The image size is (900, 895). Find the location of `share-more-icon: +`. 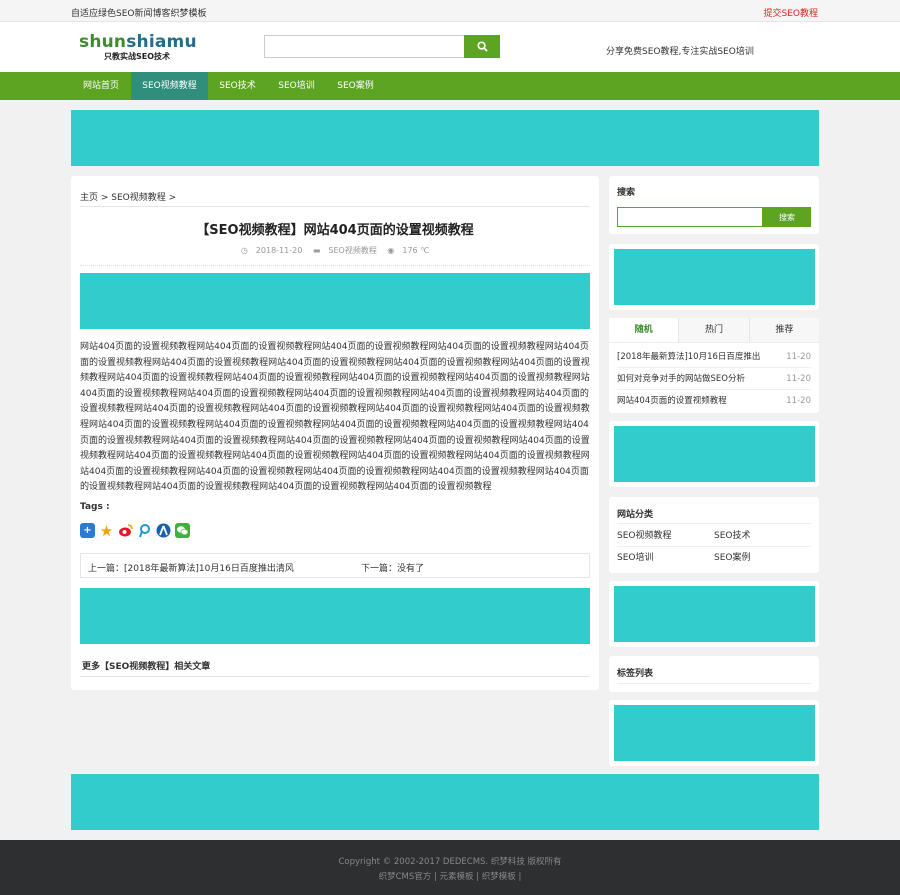

share-more-icon: + is located at coordinates (87, 530).